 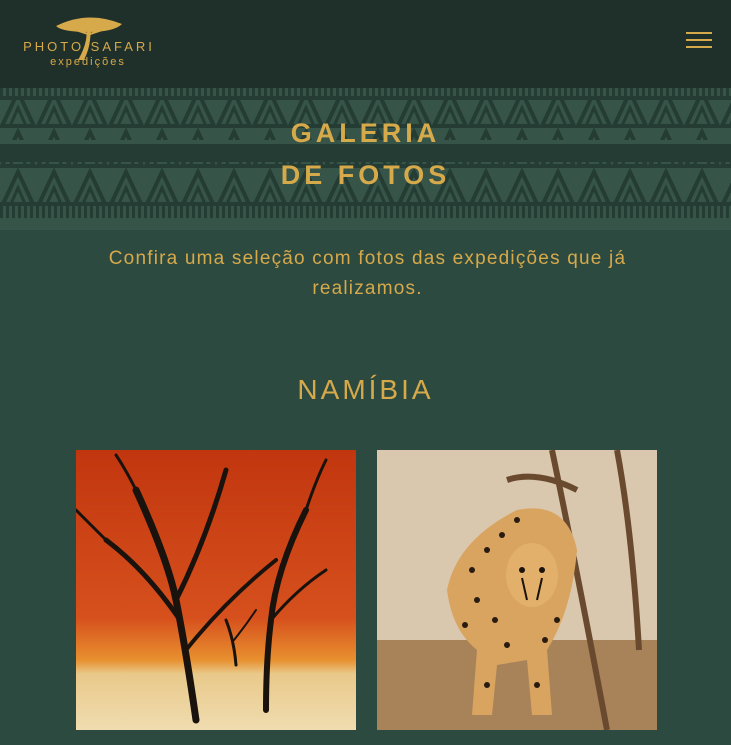 I want to click on cheetah-photo, so click(x=517, y=590).